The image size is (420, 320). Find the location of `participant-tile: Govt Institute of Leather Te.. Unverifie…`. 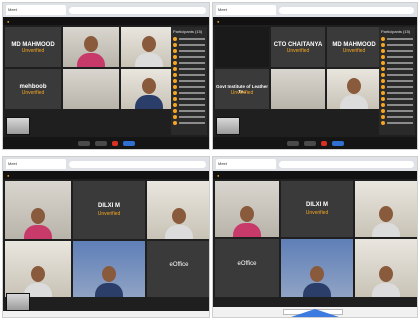

participant-tile: Govt Institute of Leather Te.. Unverifie… is located at coordinates (242, 89).